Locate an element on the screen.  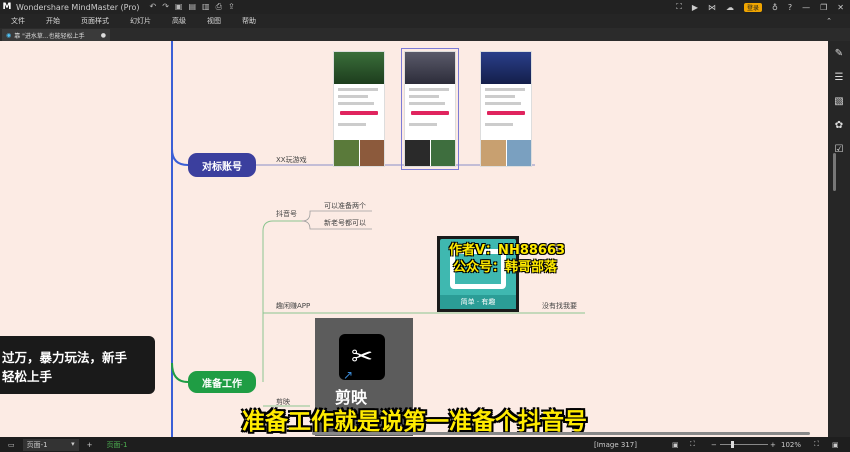
dropdown-arrow-icon: ▾ is located at coordinates (73, 443).